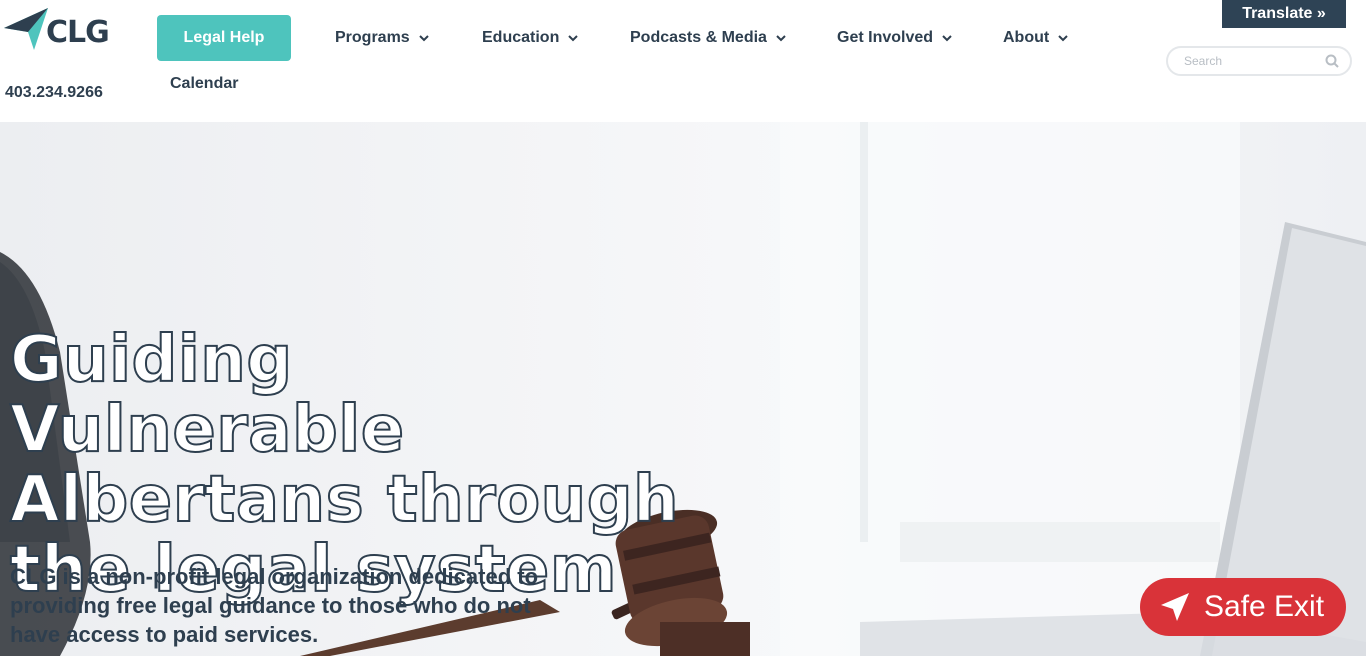 The width and height of the screenshot is (1366, 656). I want to click on nav-education-label: Education, so click(521, 37).